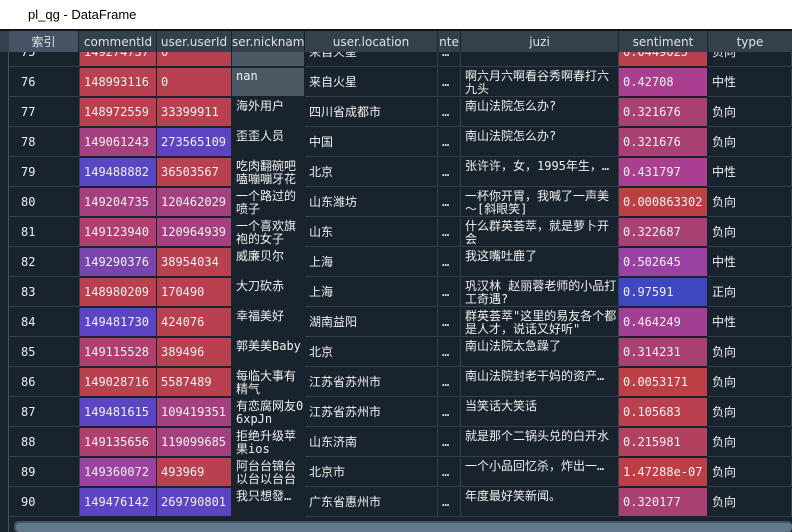 The height and width of the screenshot is (532, 792). What do you see at coordinates (194, 112) in the screenshot?
I see `cell-userid: 33399911` at bounding box center [194, 112].